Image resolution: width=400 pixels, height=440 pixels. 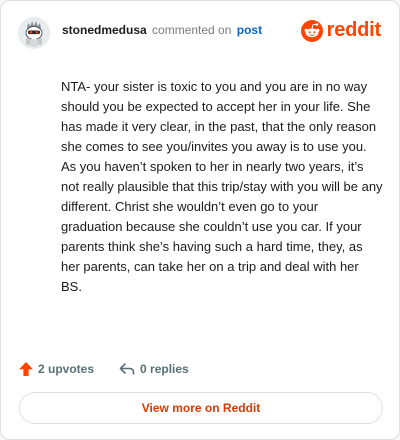 I want to click on user-avatar, so click(x=34, y=33).